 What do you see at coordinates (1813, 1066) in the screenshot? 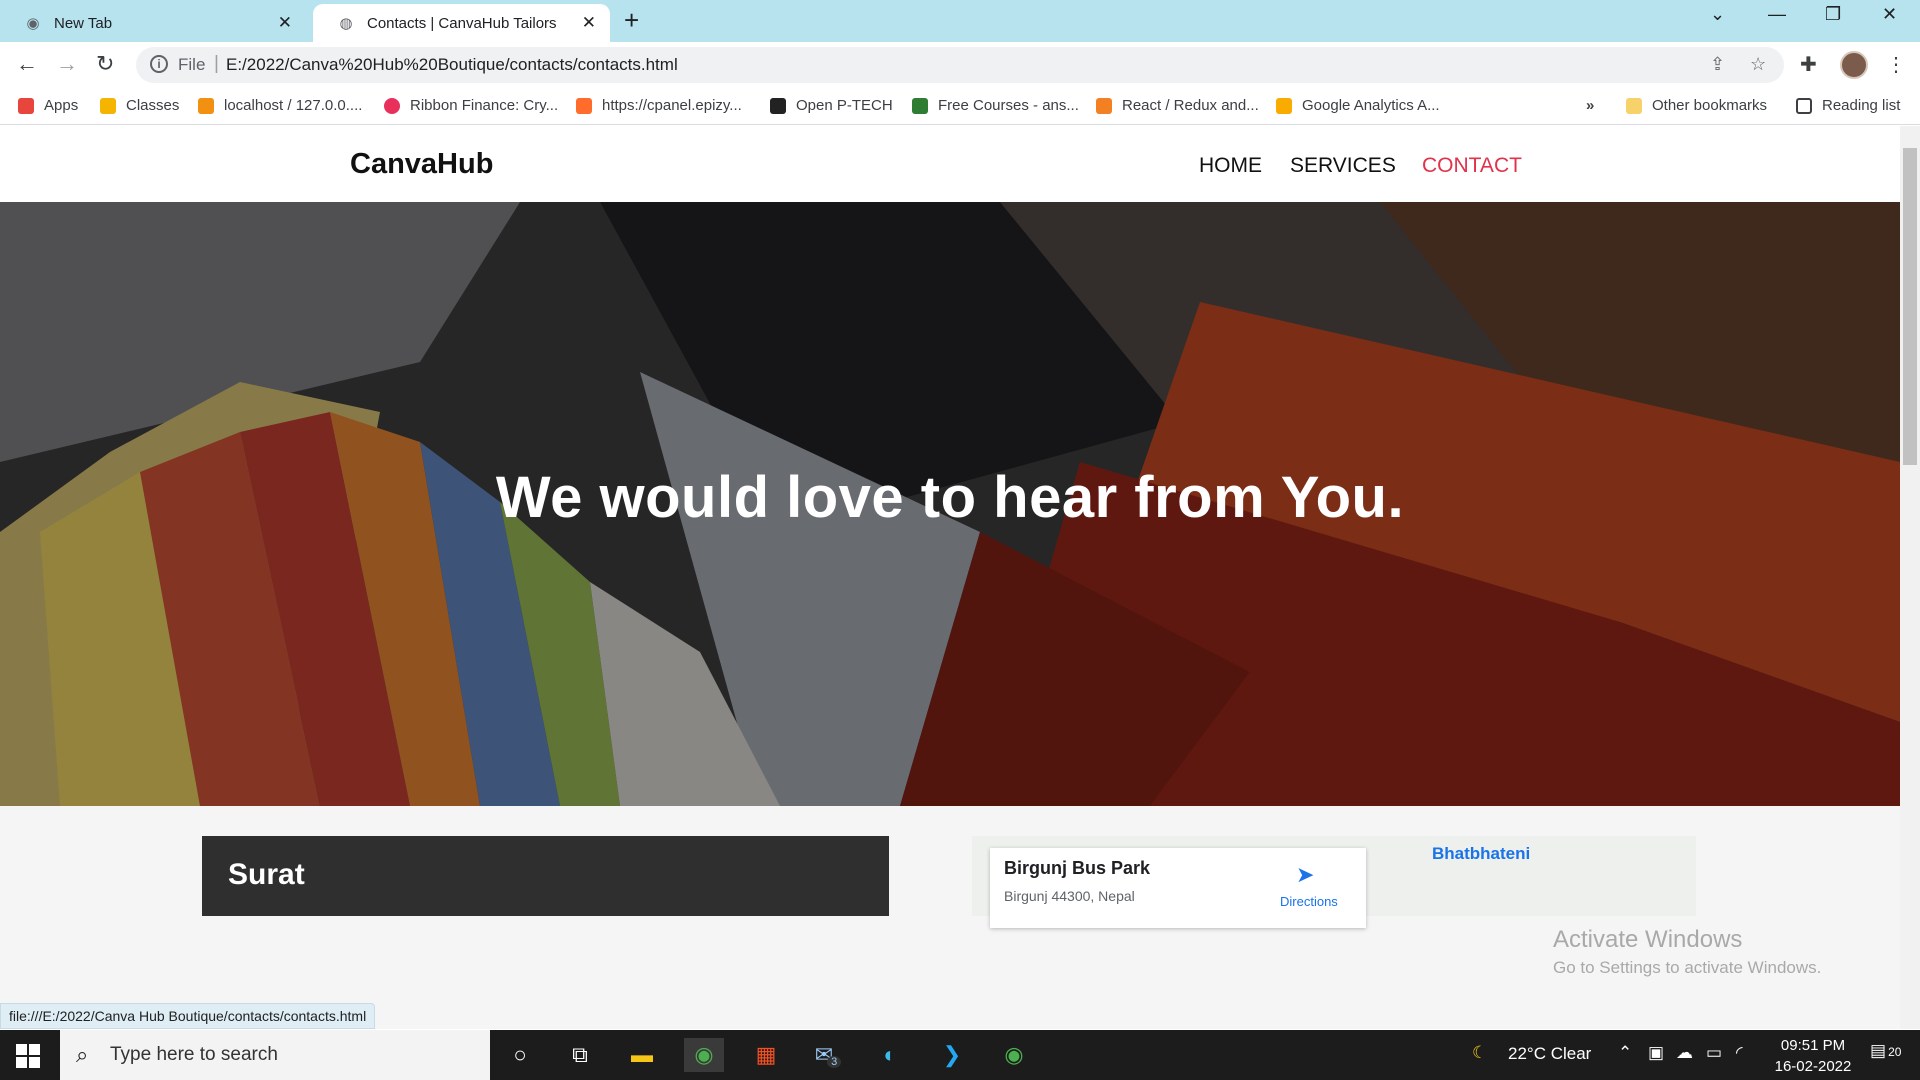
I see `clock-date: 16-02-2022` at bounding box center [1813, 1066].